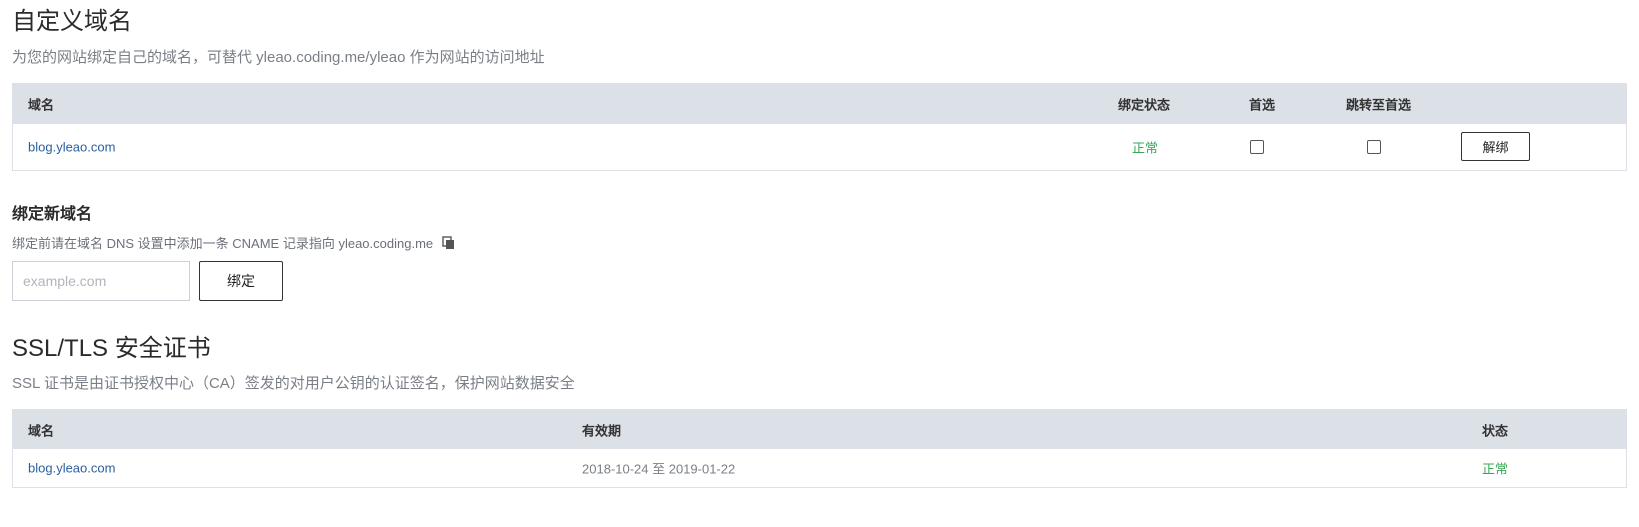 This screenshot has height=527, width=1639. Describe the element at coordinates (52, 214) in the screenshot. I see `bind-new-title: 绑定新域名` at that location.